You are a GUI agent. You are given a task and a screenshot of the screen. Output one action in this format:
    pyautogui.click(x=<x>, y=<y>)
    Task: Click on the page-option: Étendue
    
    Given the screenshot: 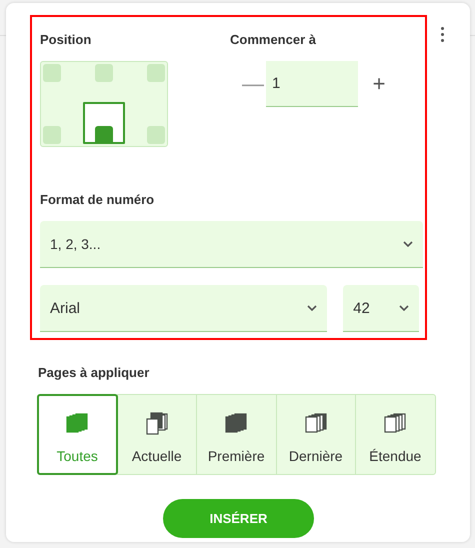 What is the action you would take?
    pyautogui.click(x=395, y=434)
    